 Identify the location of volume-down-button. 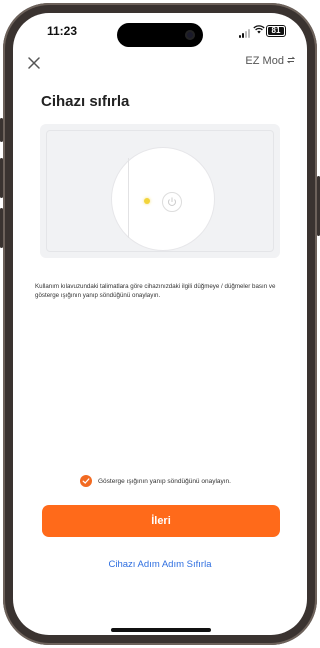
(1, 228).